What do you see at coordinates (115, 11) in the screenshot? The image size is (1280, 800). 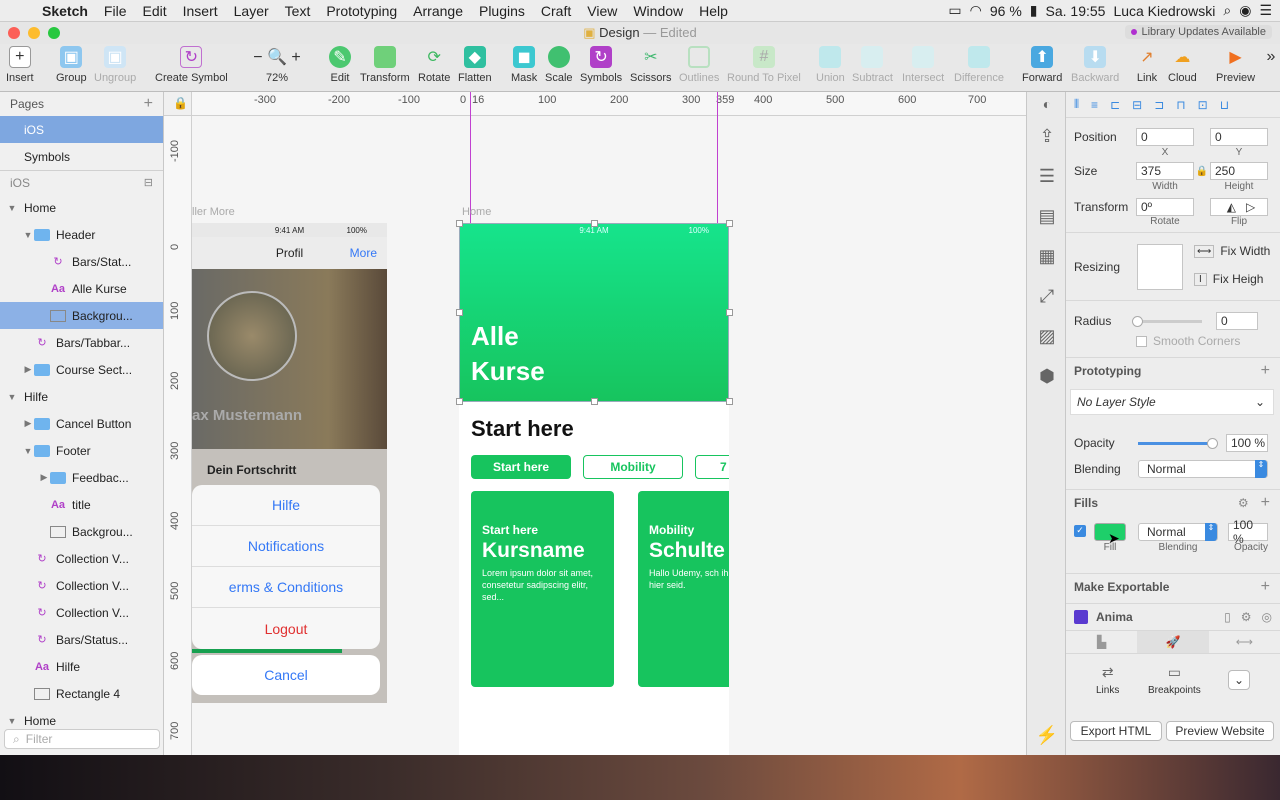 I see `menu-file: File` at bounding box center [115, 11].